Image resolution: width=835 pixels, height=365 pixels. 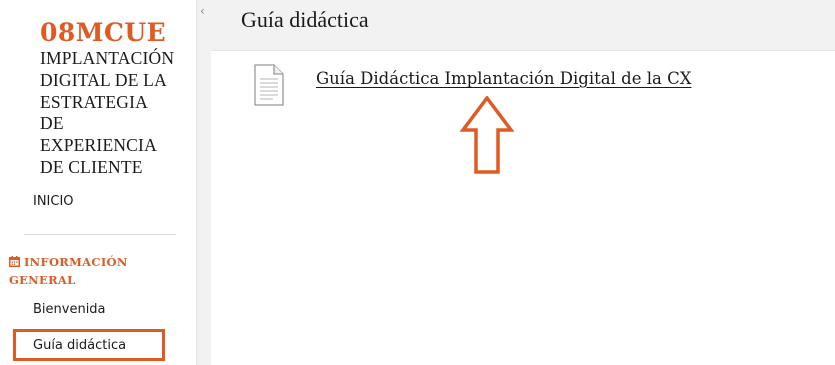 What do you see at coordinates (80, 345) in the screenshot?
I see `sidebar-item-label: Guía didáctica` at bounding box center [80, 345].